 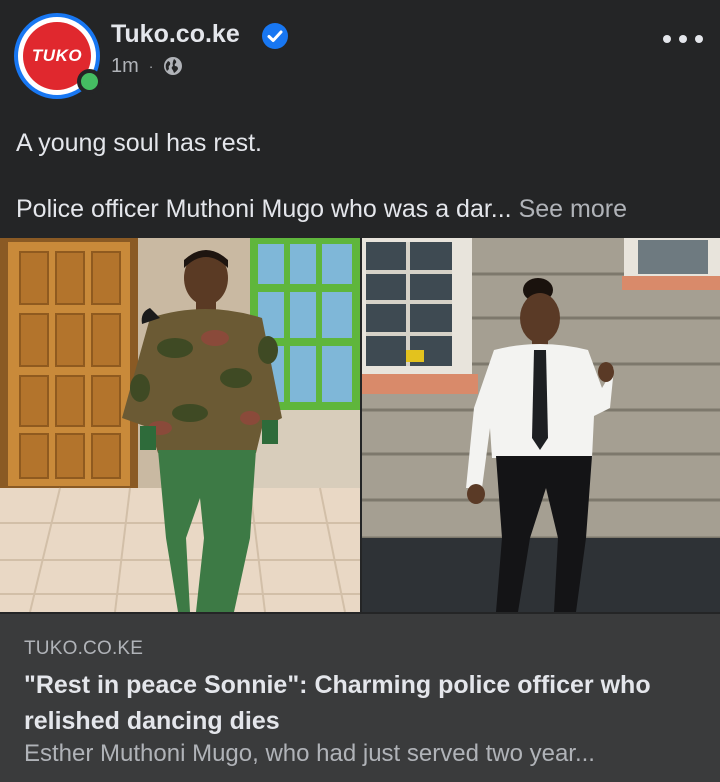 What do you see at coordinates (147, 66) in the screenshot?
I see `post-meta: 1m ·` at bounding box center [147, 66].